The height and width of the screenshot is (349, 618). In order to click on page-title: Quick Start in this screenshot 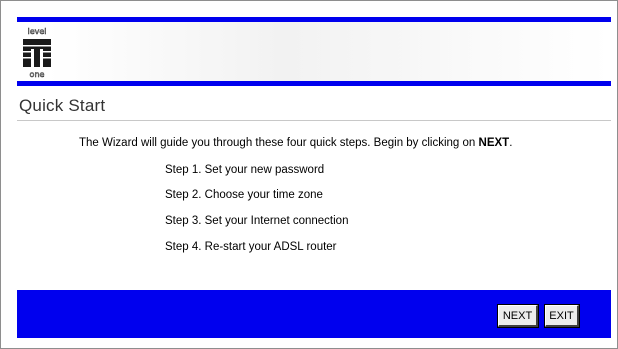, I will do `click(62, 105)`.